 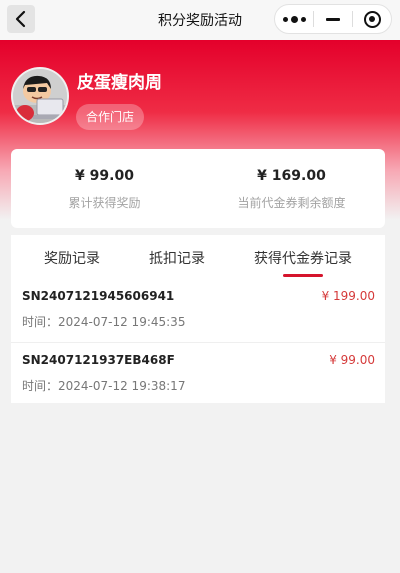 What do you see at coordinates (303, 275) in the screenshot?
I see `active-tab-indicator` at bounding box center [303, 275].